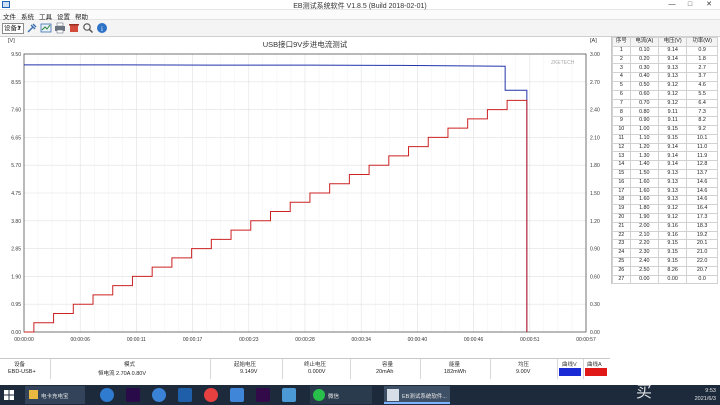  Describe the element at coordinates (665, 165) in the screenshot. I see `table-row: 14 1.40 9.14 12.8` at that location.